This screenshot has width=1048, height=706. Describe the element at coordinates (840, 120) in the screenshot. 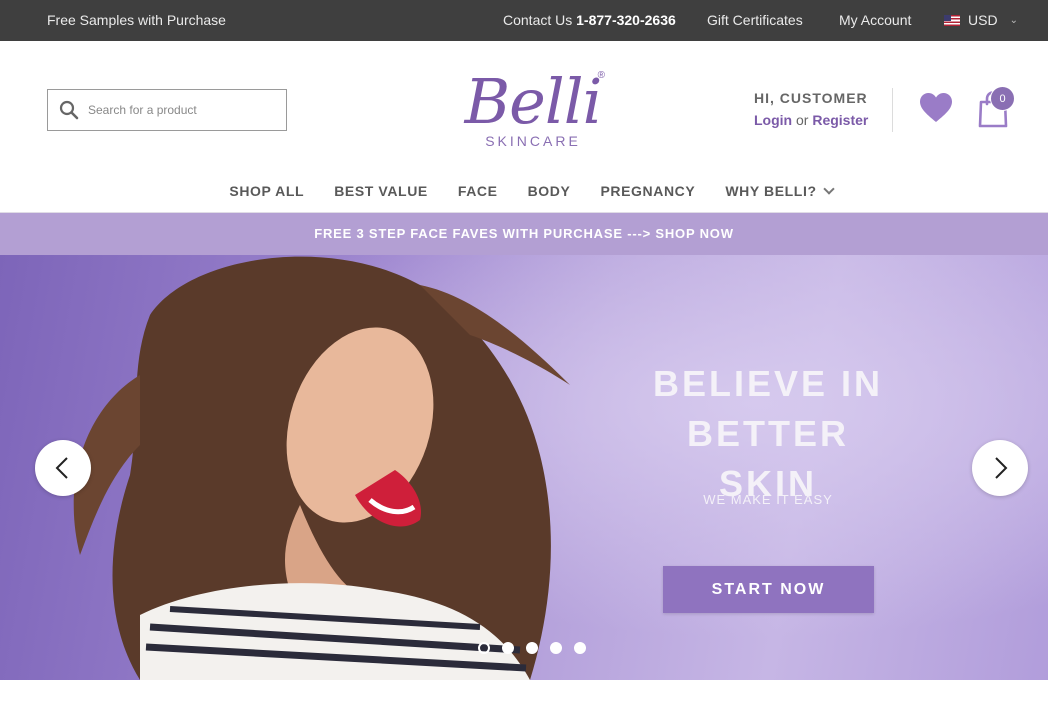

I see `register-link: Register` at that location.